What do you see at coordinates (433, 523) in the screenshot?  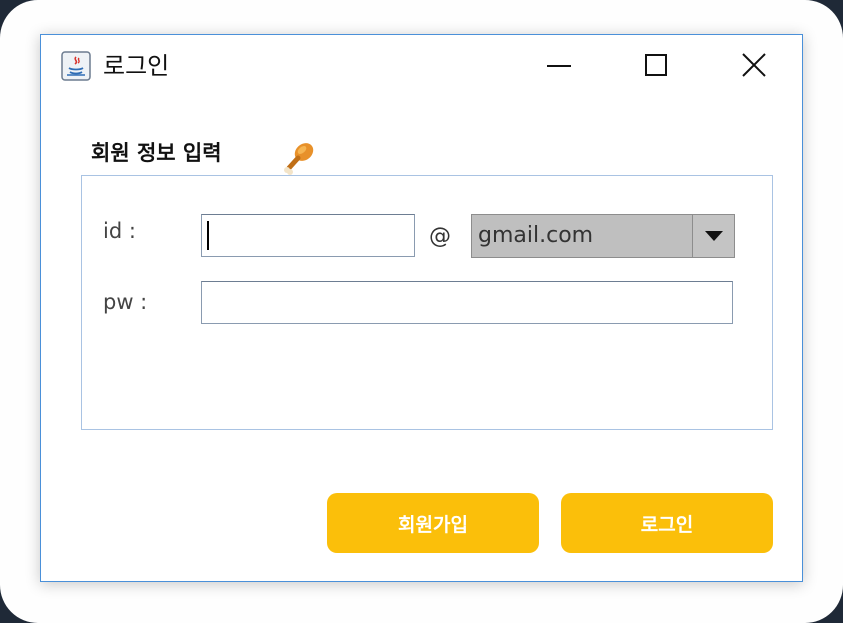 I see `signup-button: 회원가입` at bounding box center [433, 523].